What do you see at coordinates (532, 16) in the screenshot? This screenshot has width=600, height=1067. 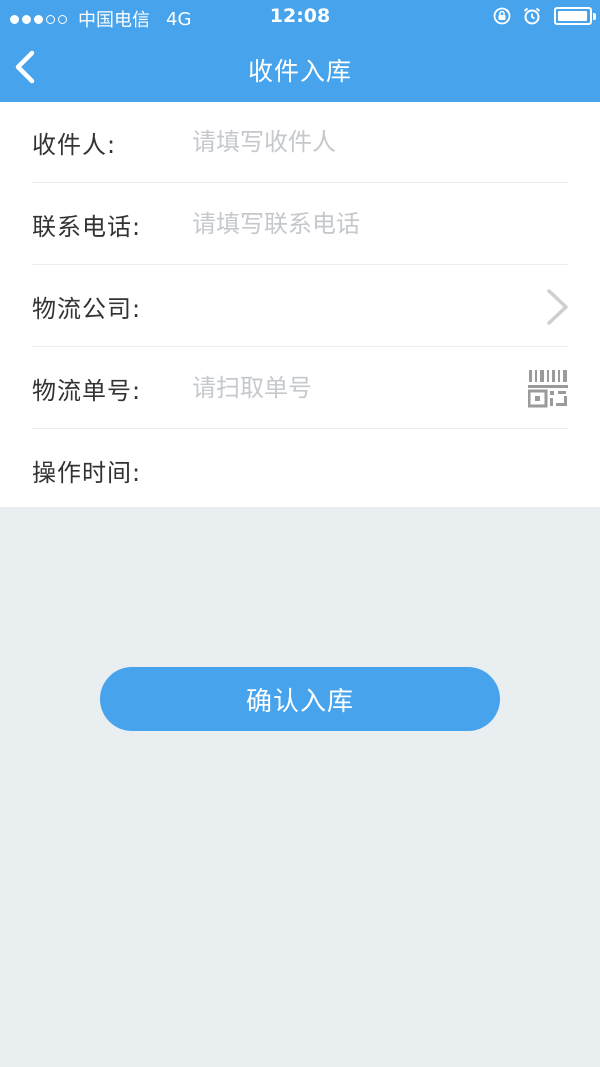 I see `alarm-icon` at bounding box center [532, 16].